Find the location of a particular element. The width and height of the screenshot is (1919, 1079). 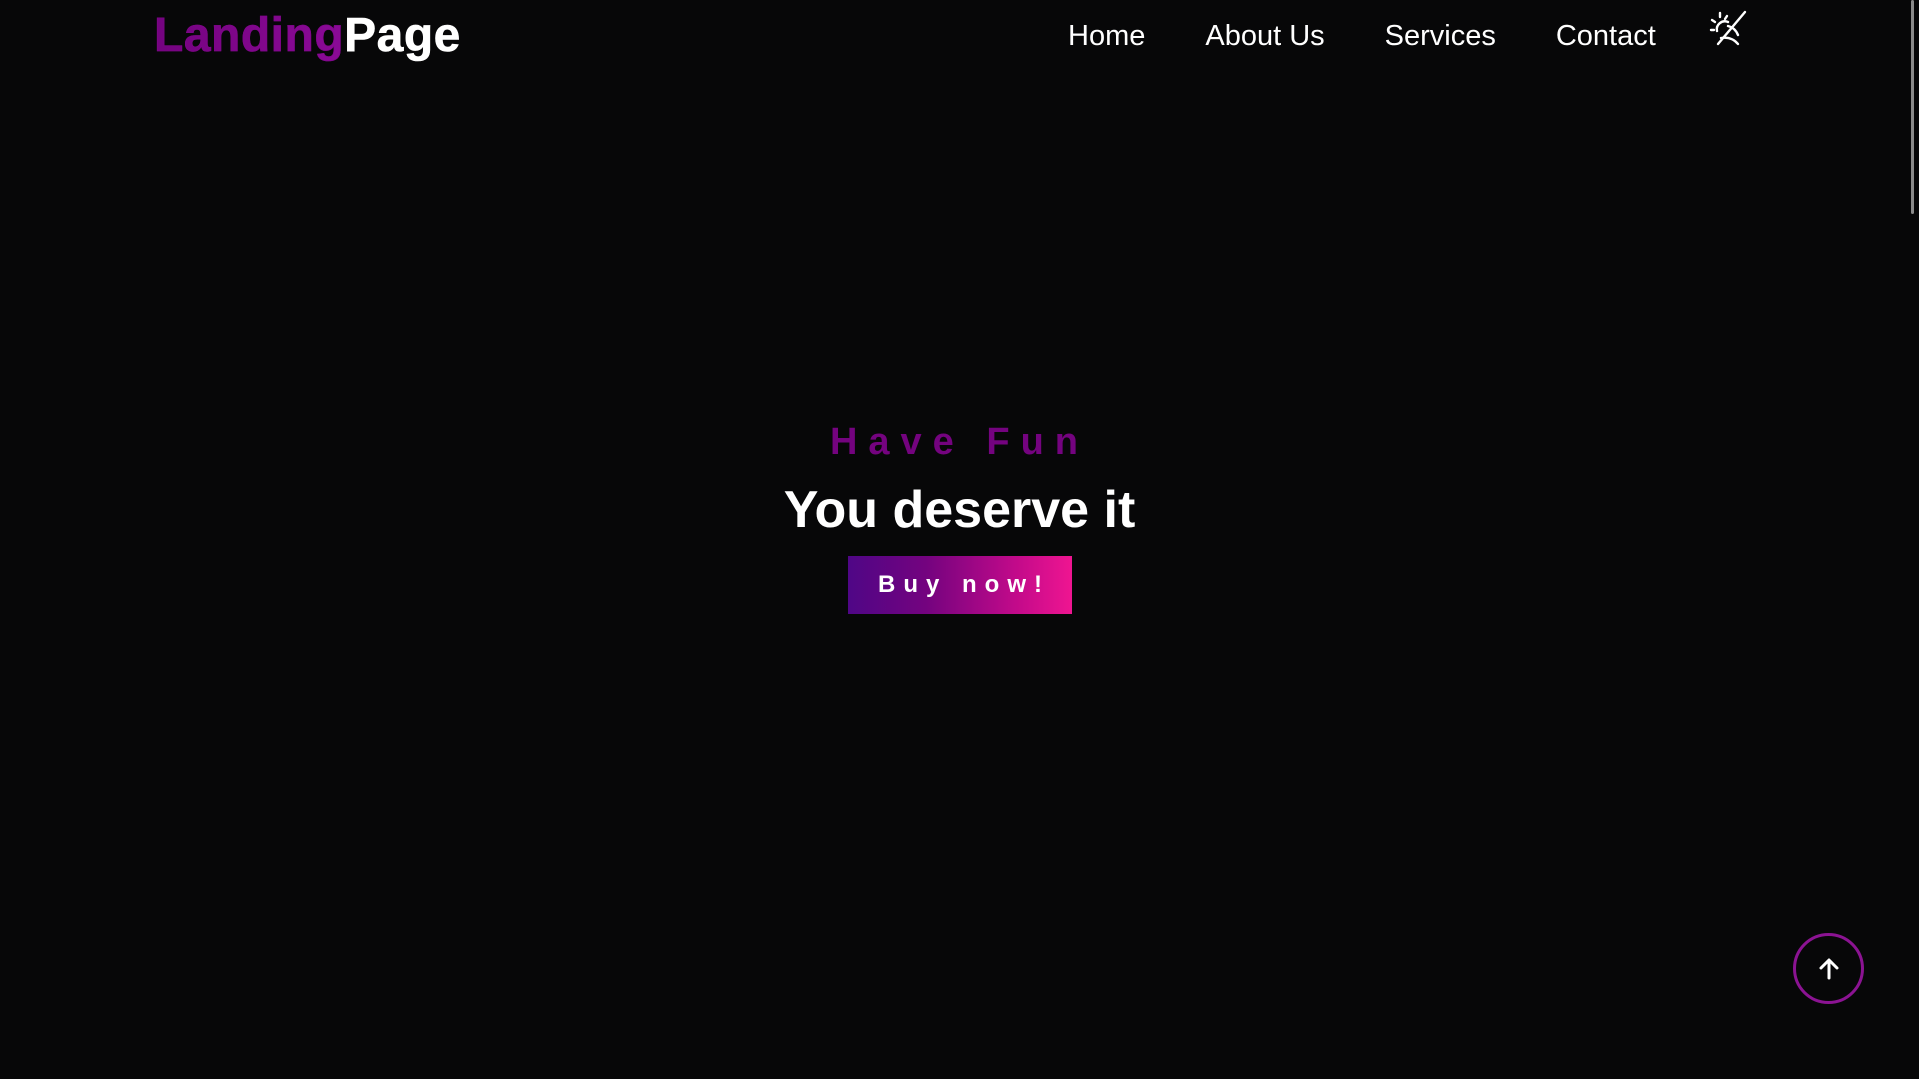

page-scrollbar is located at coordinates (1913, 539).